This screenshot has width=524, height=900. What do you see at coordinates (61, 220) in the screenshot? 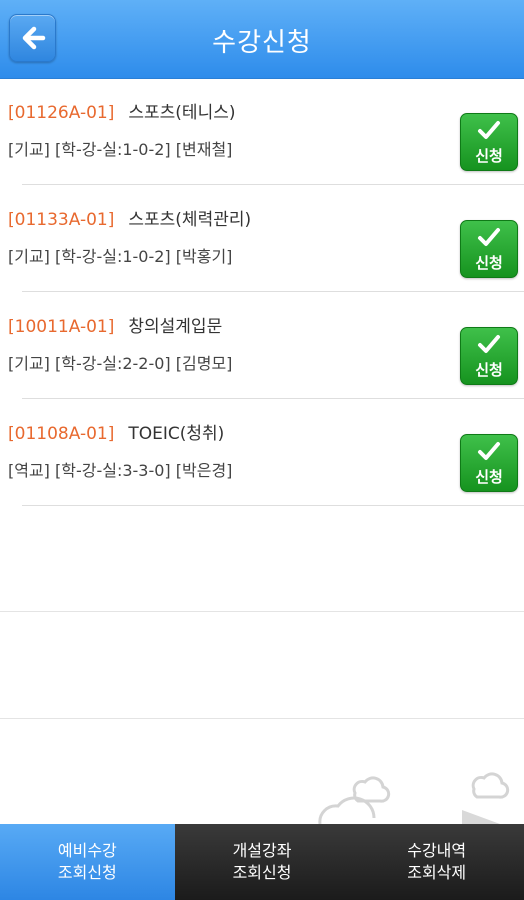
I see `course-code: [01133A-01]` at bounding box center [61, 220].